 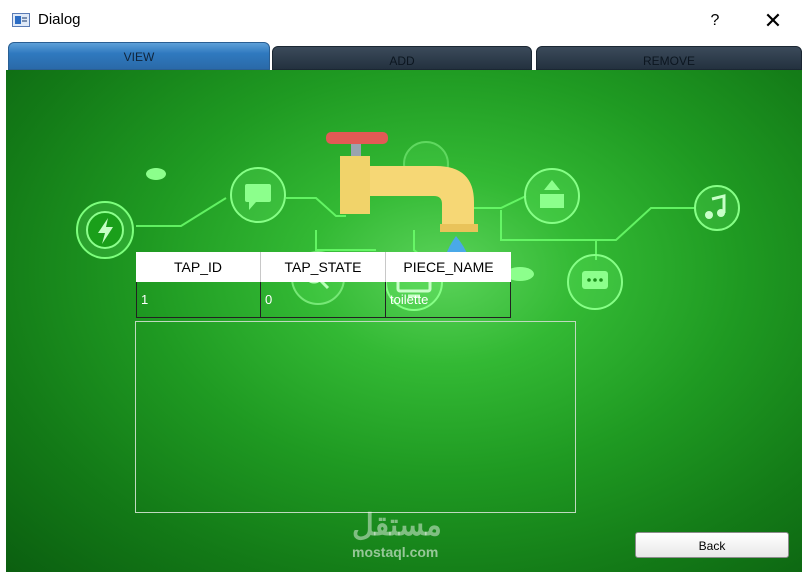 I want to click on app-icon, so click(x=21, y=20).